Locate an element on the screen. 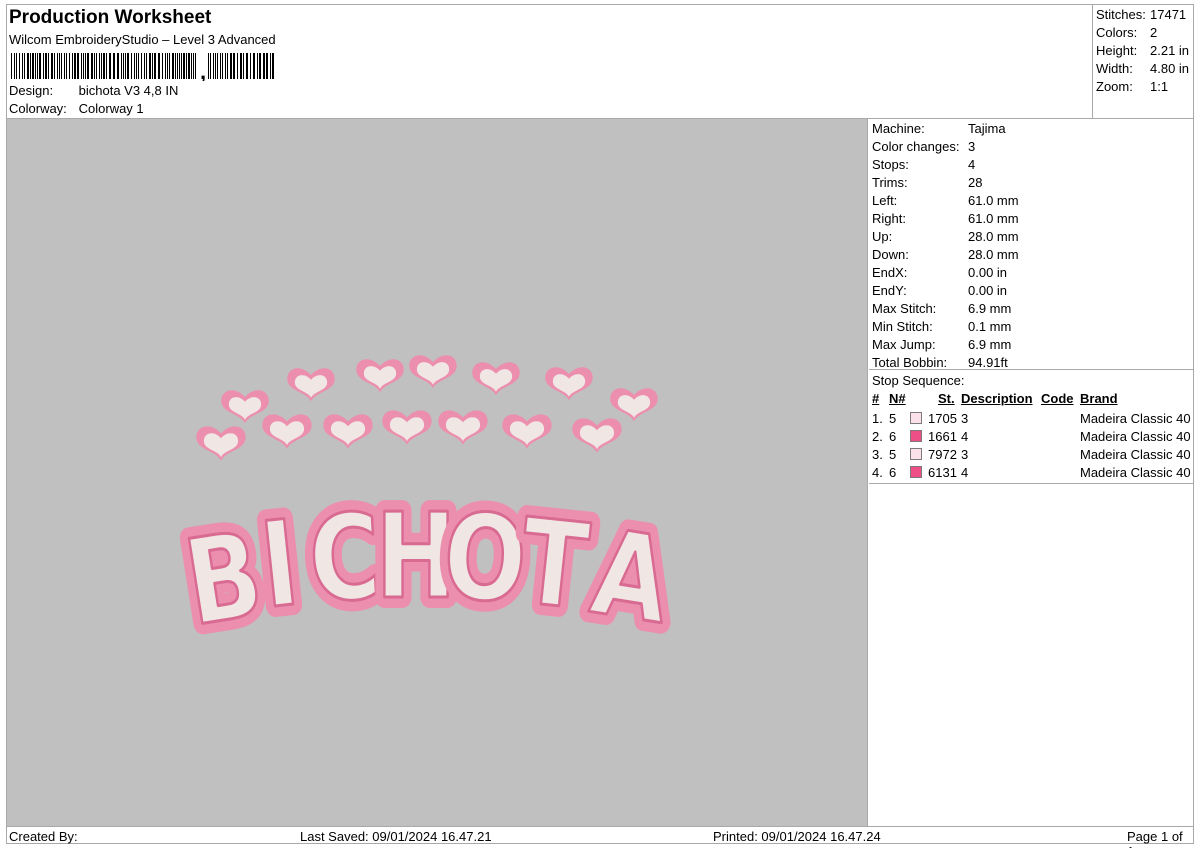 The height and width of the screenshot is (848, 1200). needle-number: 5 is located at coordinates (893, 418).